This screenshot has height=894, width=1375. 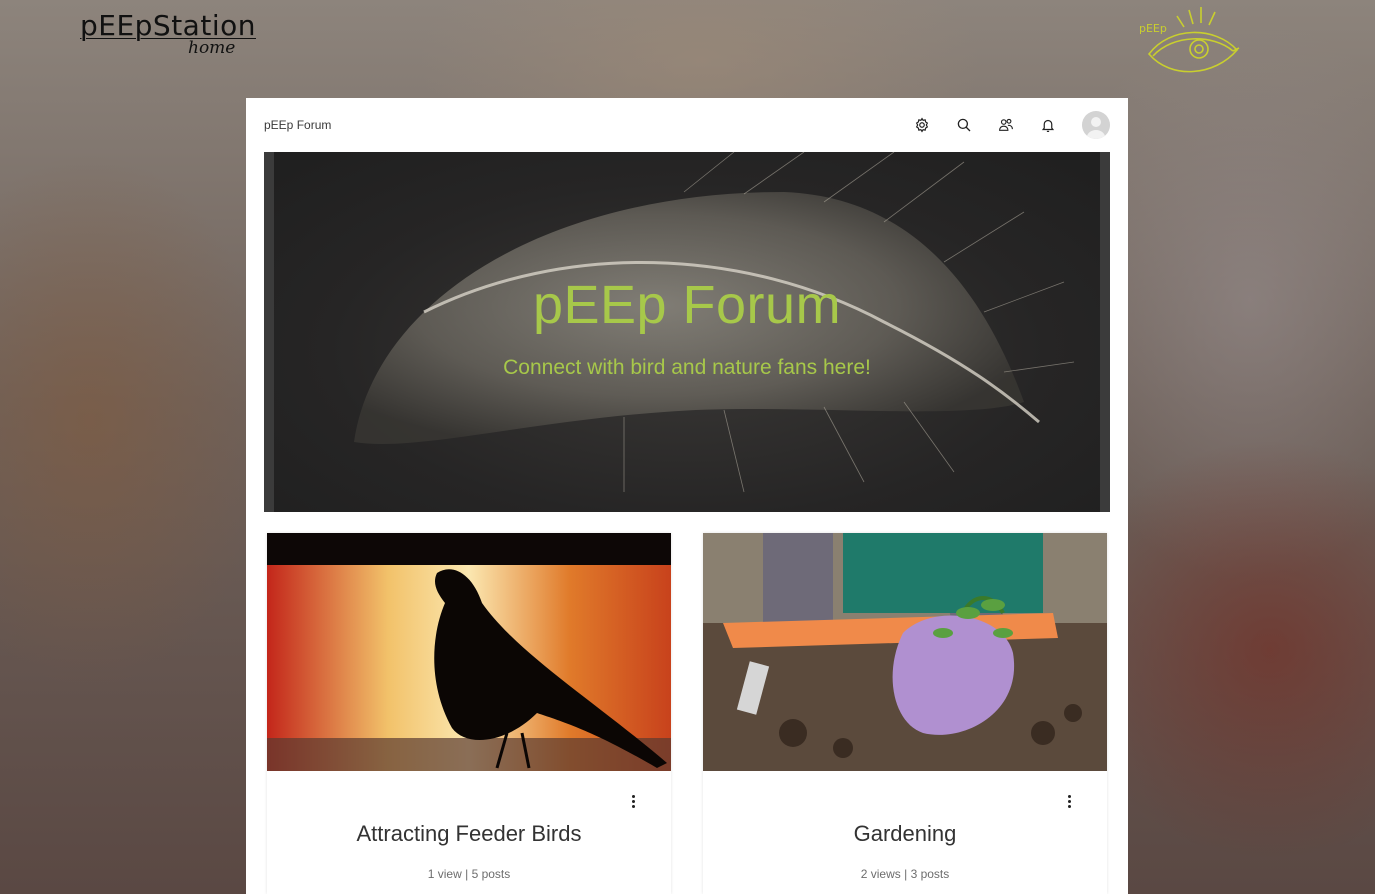 What do you see at coordinates (930, 874) in the screenshot?
I see `category-posts: 3 posts` at bounding box center [930, 874].